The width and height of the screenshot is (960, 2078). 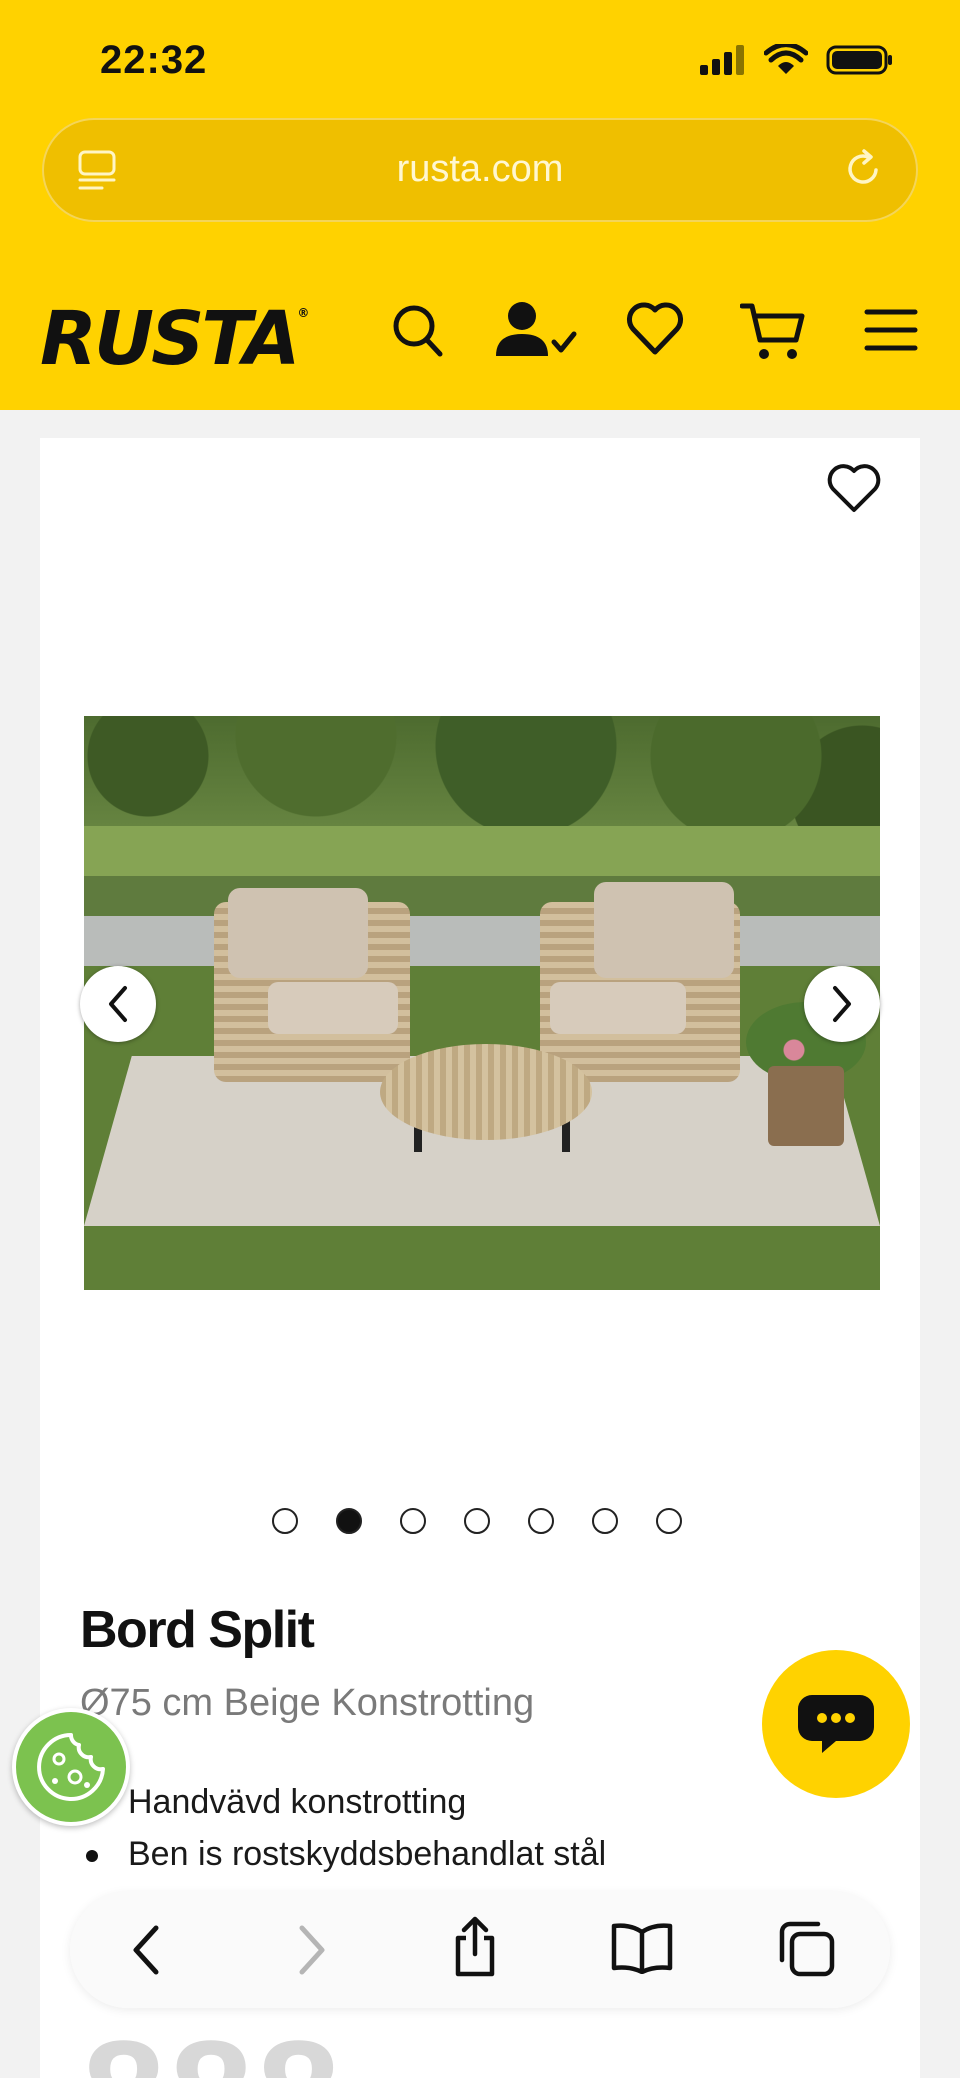 I want to click on chevron-left-icon, so click(x=118, y=1004).